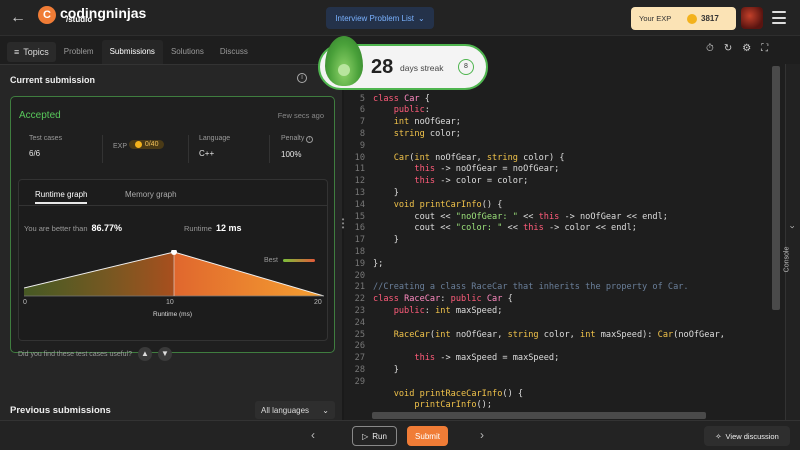 Image resolution: width=800 pixels, height=450 pixels. What do you see at coordinates (25, 302) in the screenshot?
I see `x-tick-0: 0` at bounding box center [25, 302].